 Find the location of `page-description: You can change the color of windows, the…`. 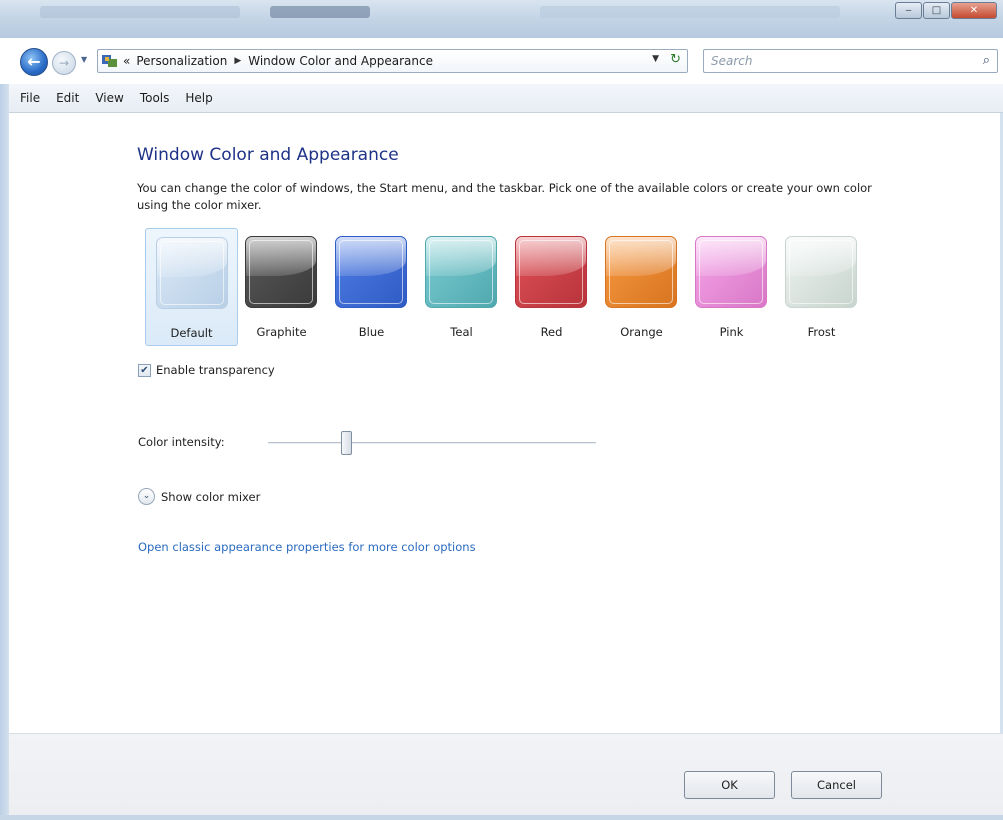

page-description: You can change the color of windows, the… is located at coordinates (504, 196).